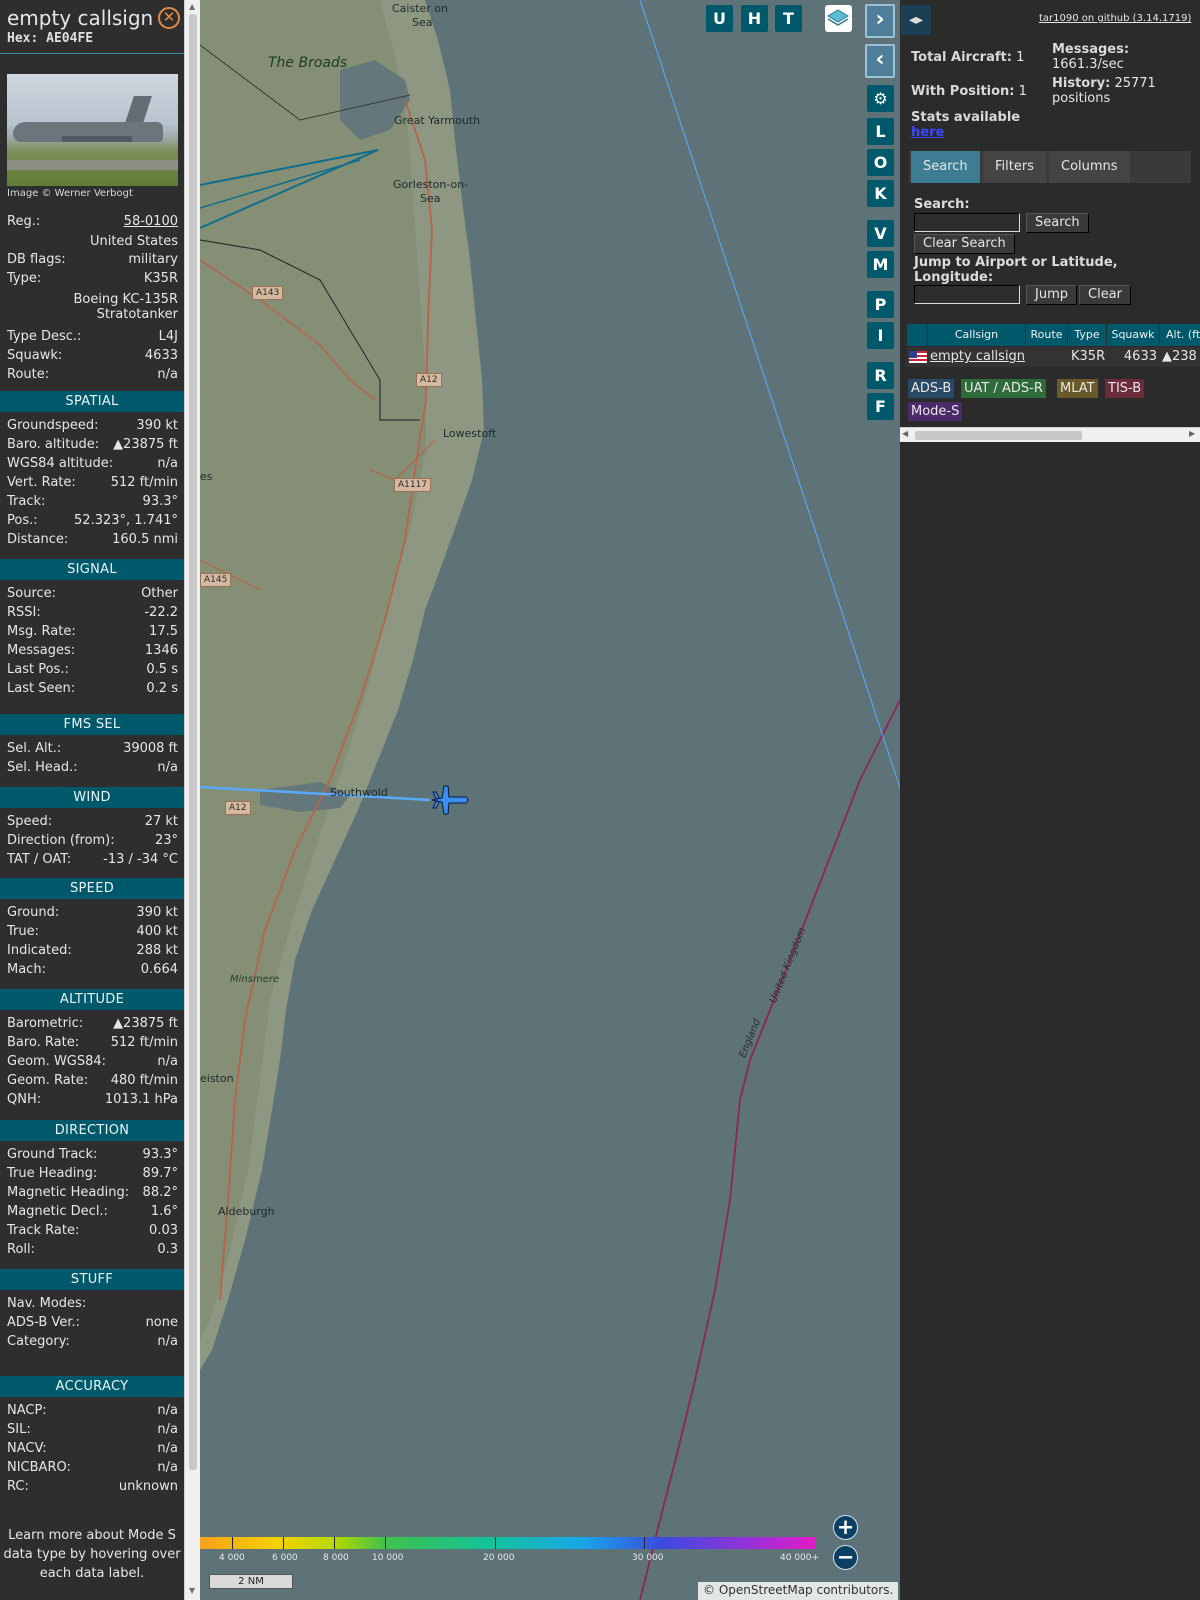  What do you see at coordinates (61, 840) in the screenshot?
I see `wind-label: Direction (from):` at bounding box center [61, 840].